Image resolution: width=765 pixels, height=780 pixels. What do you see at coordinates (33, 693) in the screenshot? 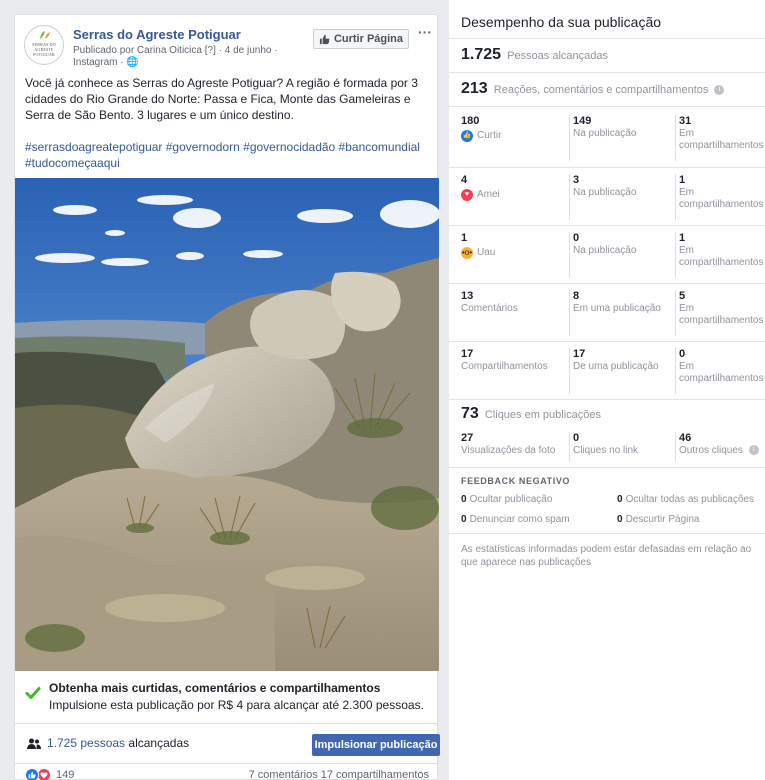
I see `check-icon` at bounding box center [33, 693].